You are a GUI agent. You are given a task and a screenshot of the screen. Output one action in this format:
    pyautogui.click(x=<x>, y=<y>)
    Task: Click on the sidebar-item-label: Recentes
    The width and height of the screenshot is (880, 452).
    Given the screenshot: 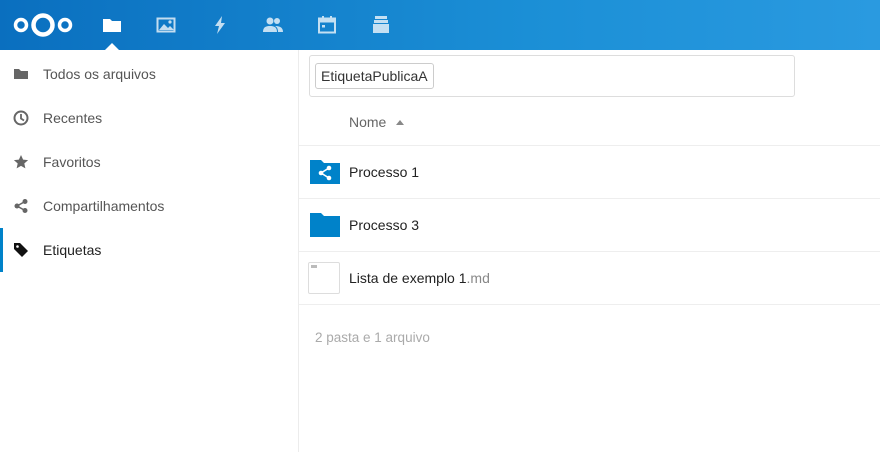 What is the action you would take?
    pyautogui.click(x=73, y=118)
    